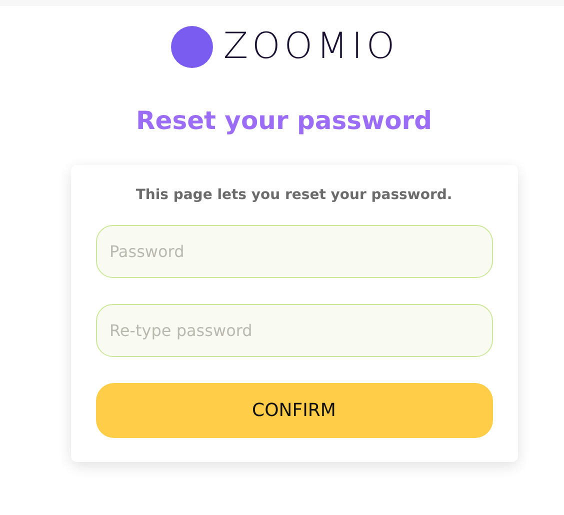 The height and width of the screenshot is (515, 564). I want to click on confirm-button: CONFIRM, so click(294, 410).